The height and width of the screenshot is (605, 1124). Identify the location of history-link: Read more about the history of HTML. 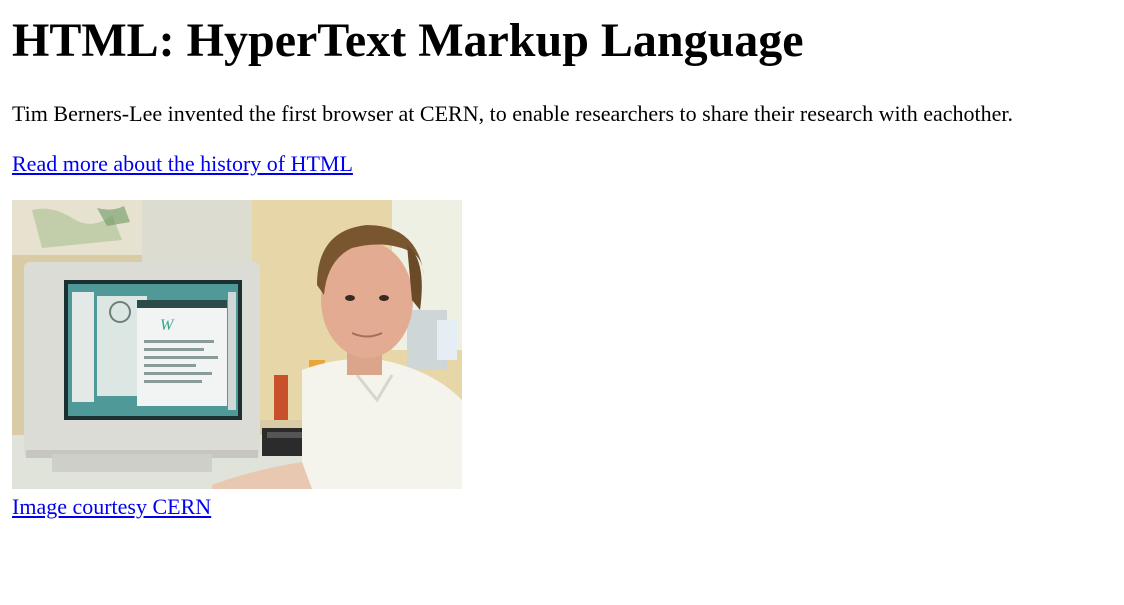
(182, 163).